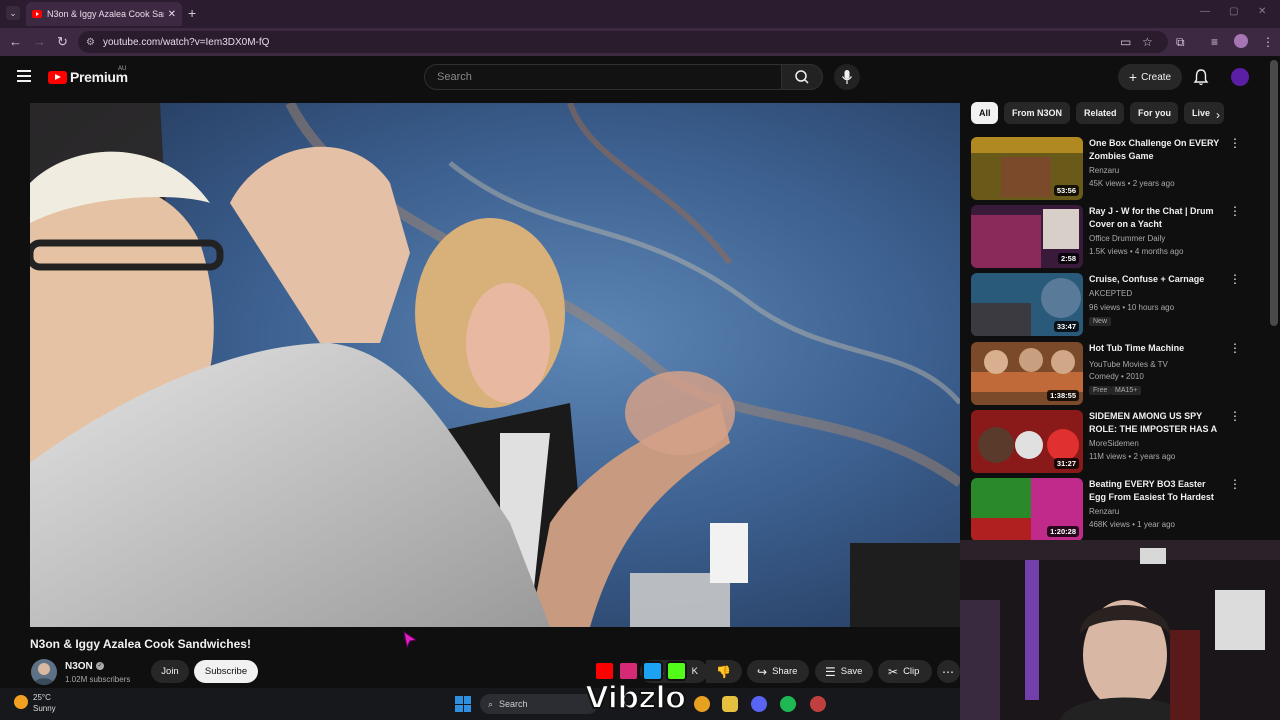  Describe the element at coordinates (1100, 321) in the screenshot. I see `new-badge: New` at that location.